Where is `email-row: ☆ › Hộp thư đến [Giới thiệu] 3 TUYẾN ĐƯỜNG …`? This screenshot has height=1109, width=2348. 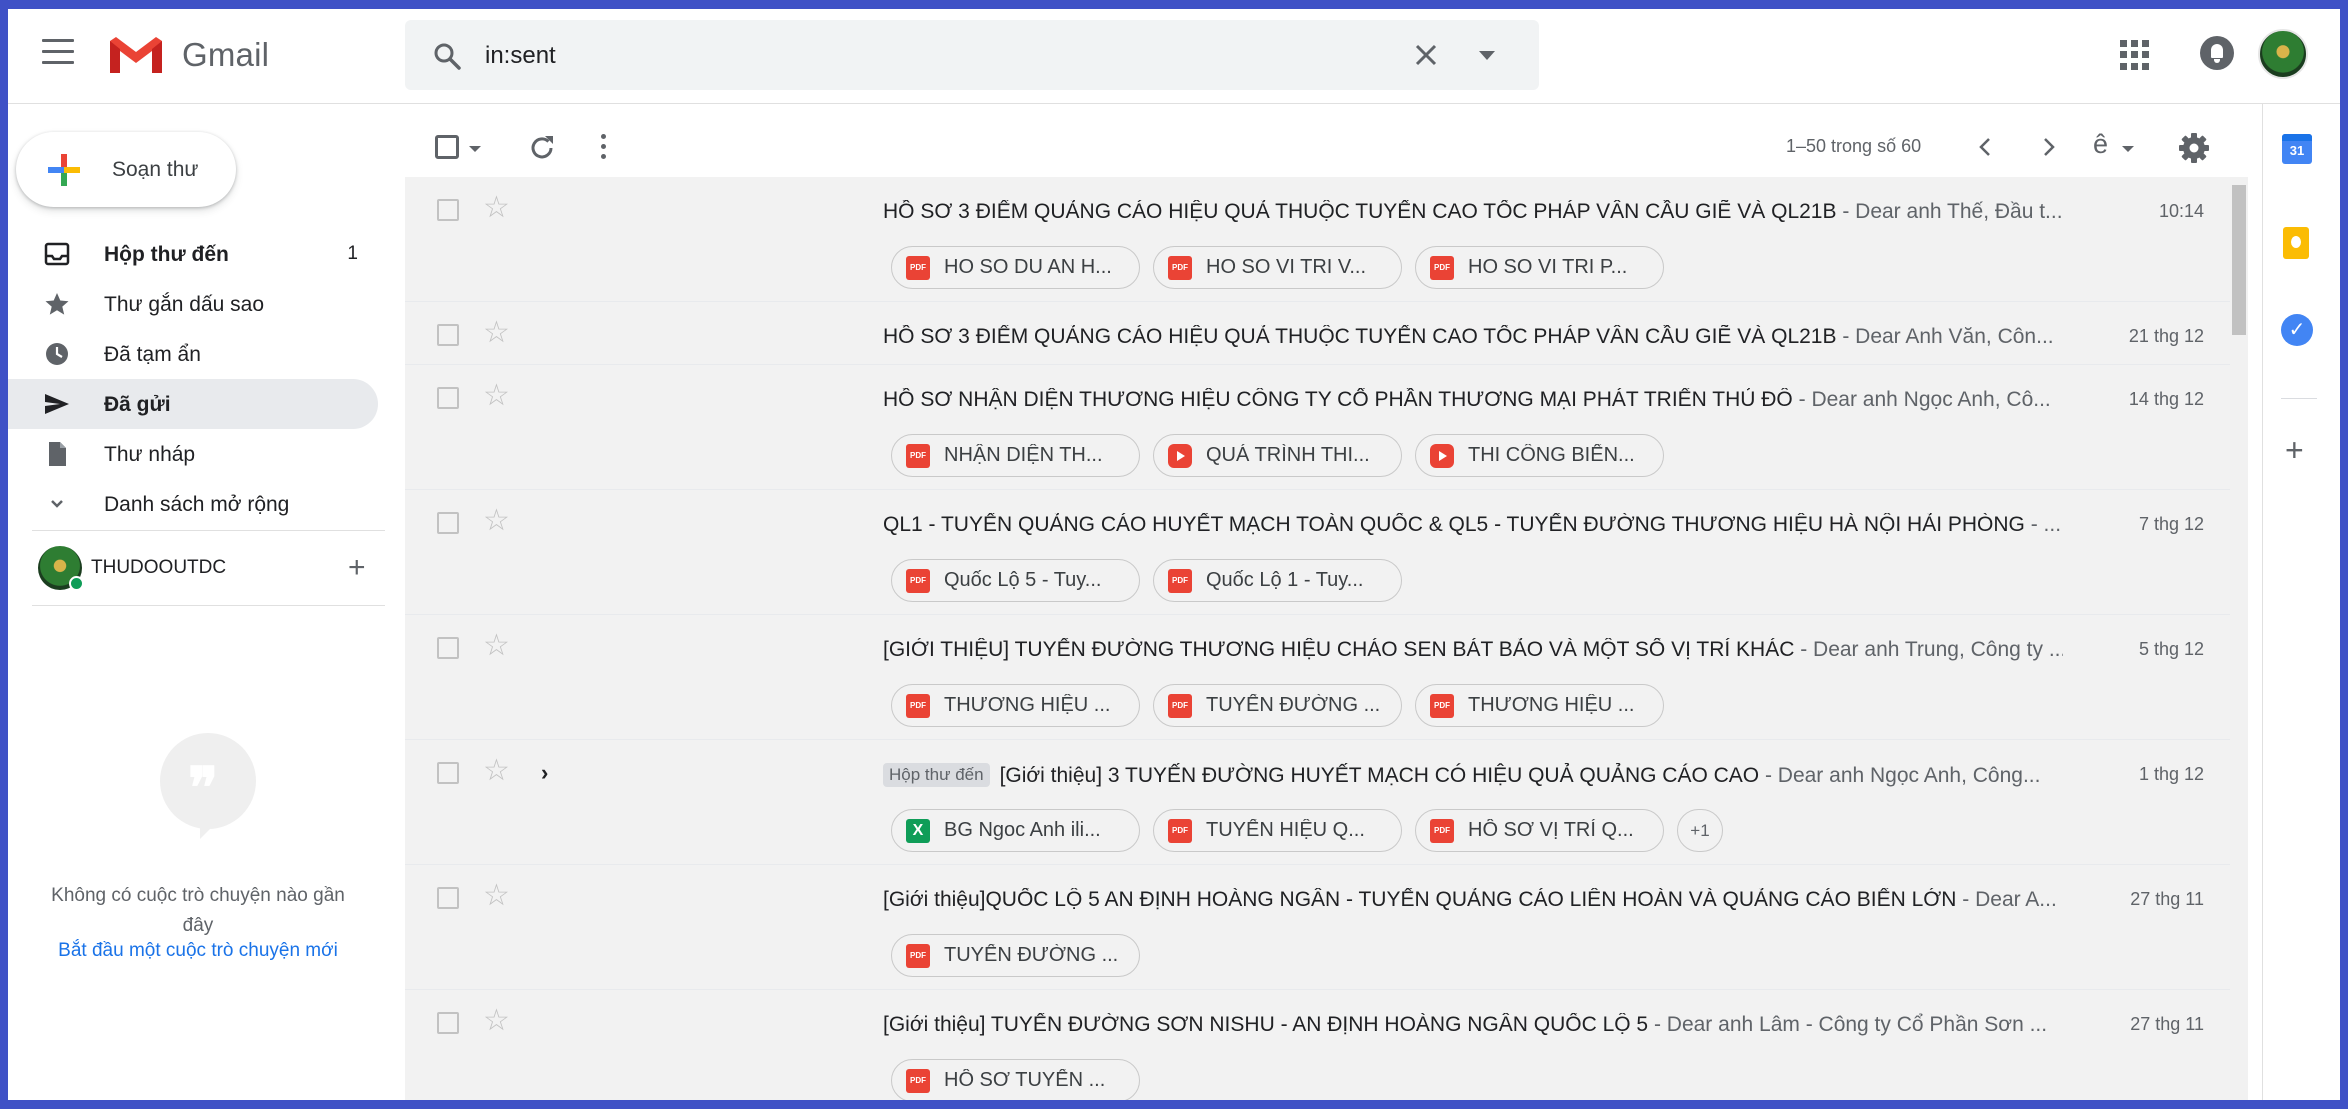 email-row: ☆ › Hộp thư đến [Giới thiệu] 3 TUYẾN ĐƯỜNG … is located at coordinates (1317, 802).